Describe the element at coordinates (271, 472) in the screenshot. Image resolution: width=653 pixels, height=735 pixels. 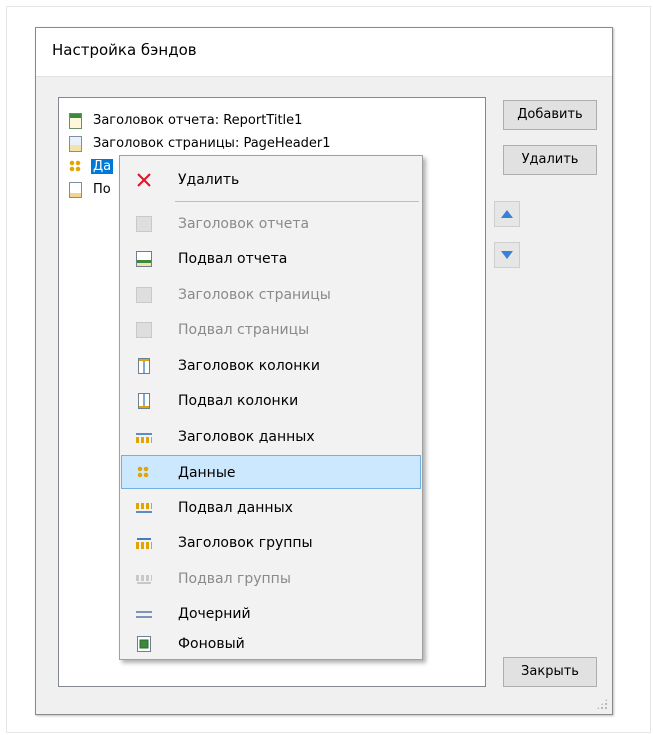
I see `menu-item-data: Данные` at that location.